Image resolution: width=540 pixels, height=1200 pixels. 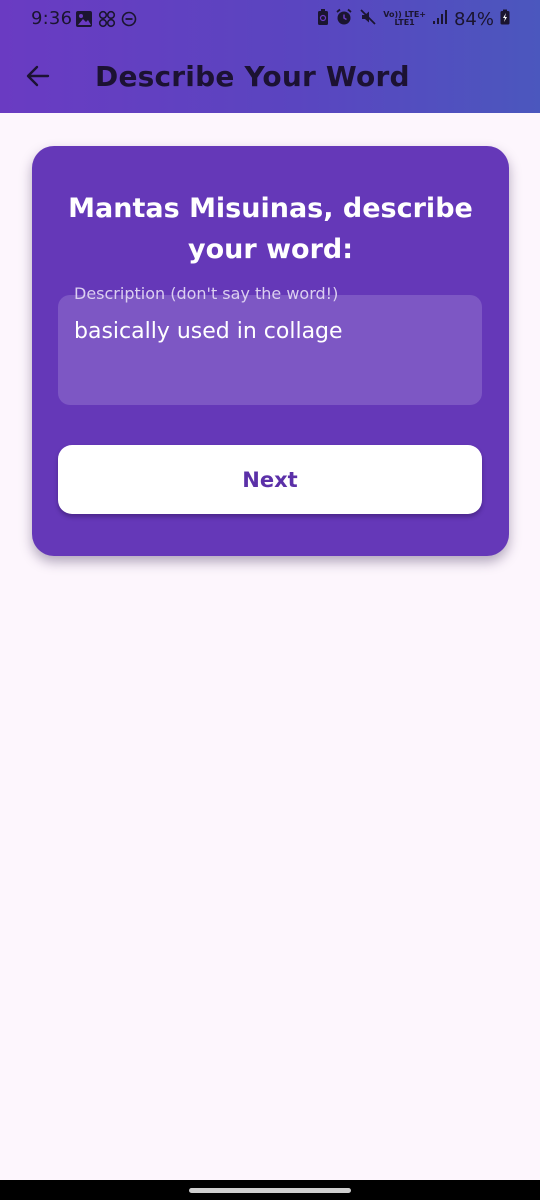 I want to click on back-arrow-icon, so click(x=38, y=78).